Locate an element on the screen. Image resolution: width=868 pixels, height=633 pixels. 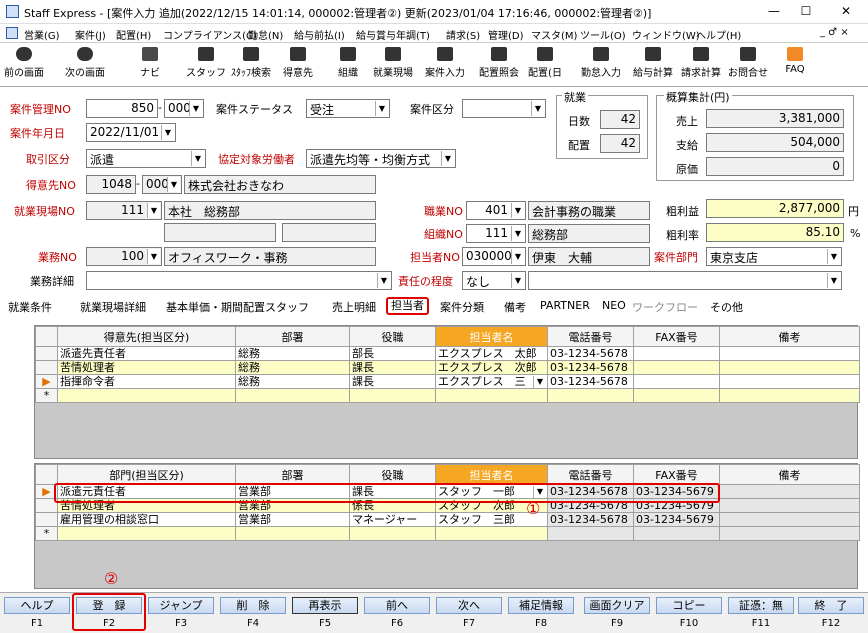
menu-kyuyo: 給与賞与年調(T) is located at coordinates (393, 34).